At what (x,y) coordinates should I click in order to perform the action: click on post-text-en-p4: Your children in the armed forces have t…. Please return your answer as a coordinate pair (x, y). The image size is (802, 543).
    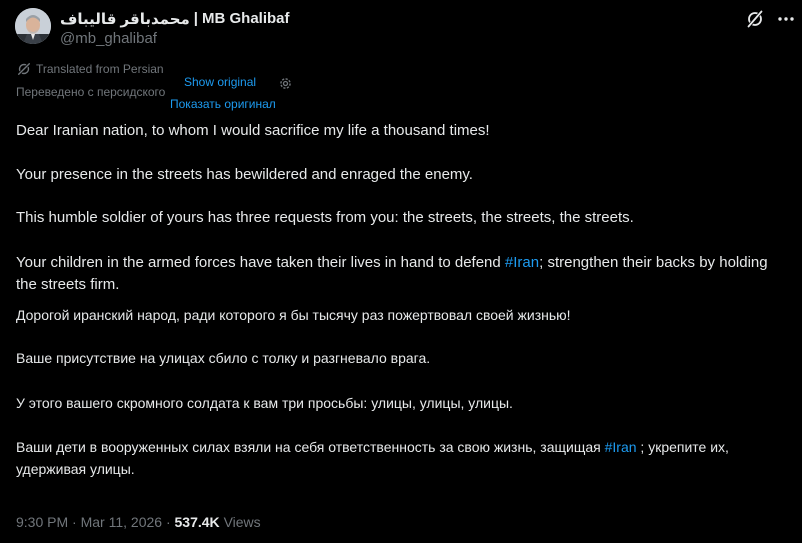
    Looking at the image, I should click on (401, 274).